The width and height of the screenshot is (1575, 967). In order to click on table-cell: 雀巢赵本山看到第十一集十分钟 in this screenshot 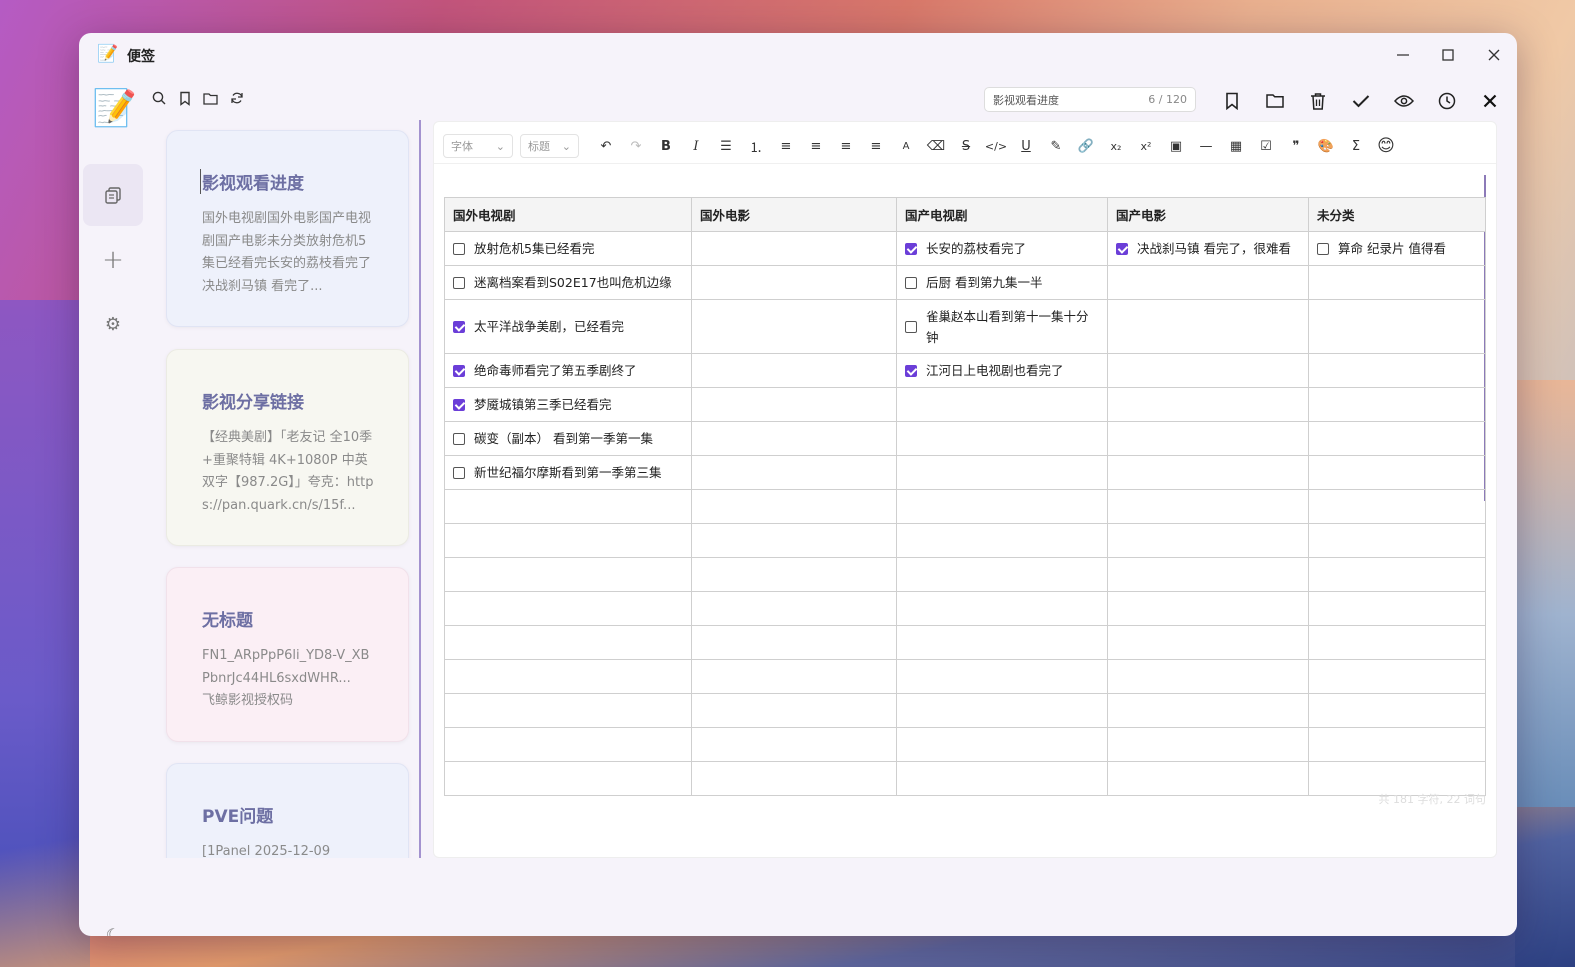, I will do `click(1002, 326)`.